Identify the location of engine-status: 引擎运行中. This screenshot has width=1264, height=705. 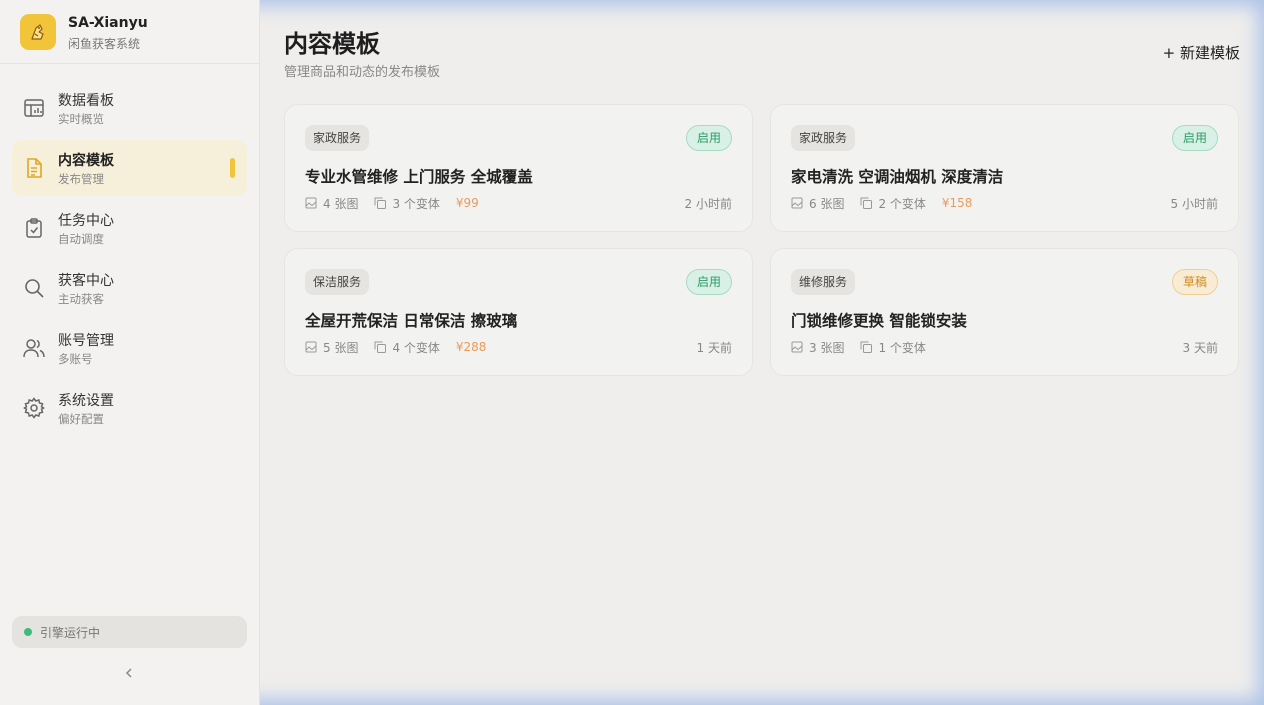
(129, 632).